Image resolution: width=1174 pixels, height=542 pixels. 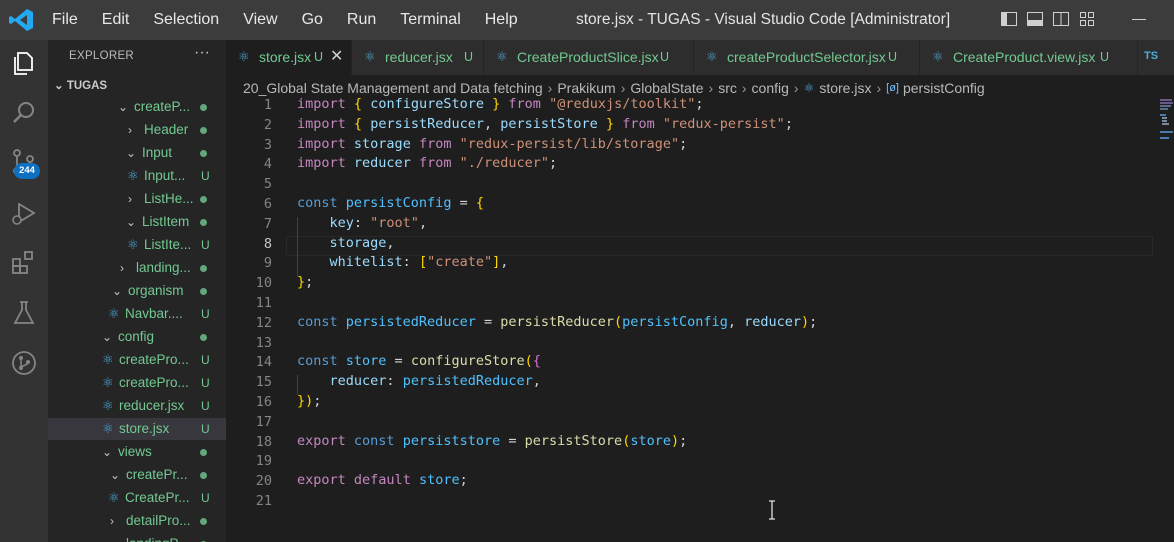 What do you see at coordinates (346, 243) in the screenshot?
I see `code-line: storage,` at bounding box center [346, 243].